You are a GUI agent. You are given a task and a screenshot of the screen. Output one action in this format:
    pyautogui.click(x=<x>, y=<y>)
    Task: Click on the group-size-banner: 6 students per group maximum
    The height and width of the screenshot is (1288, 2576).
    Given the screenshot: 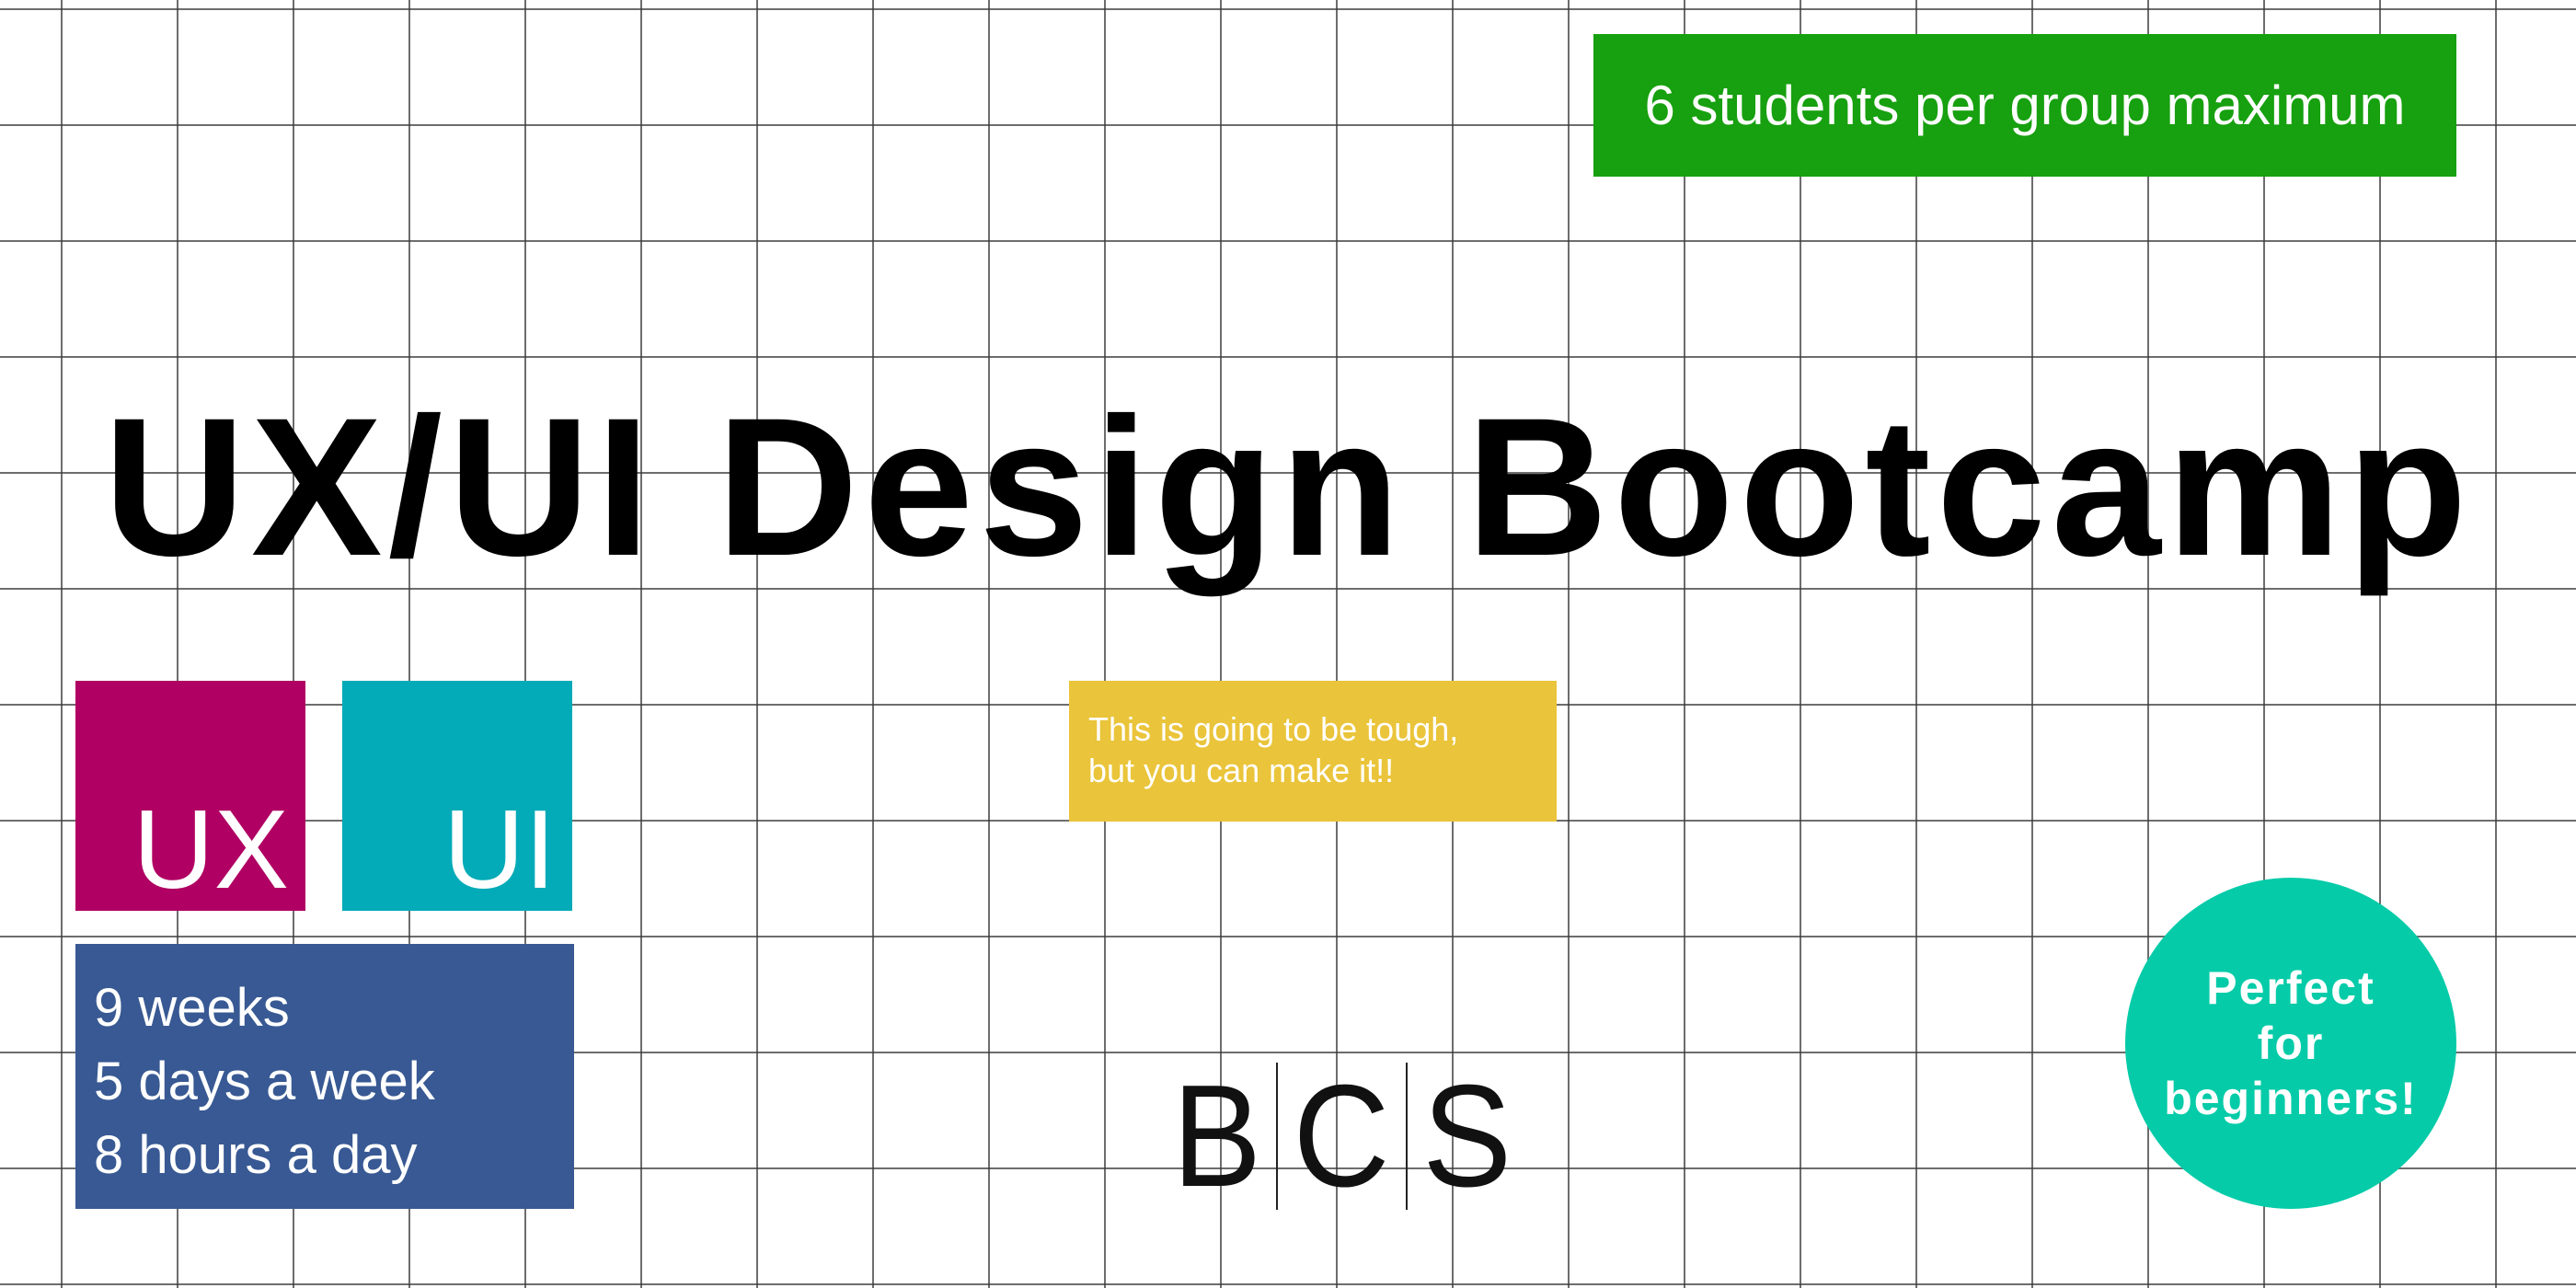 What is the action you would take?
    pyautogui.click(x=2024, y=105)
    